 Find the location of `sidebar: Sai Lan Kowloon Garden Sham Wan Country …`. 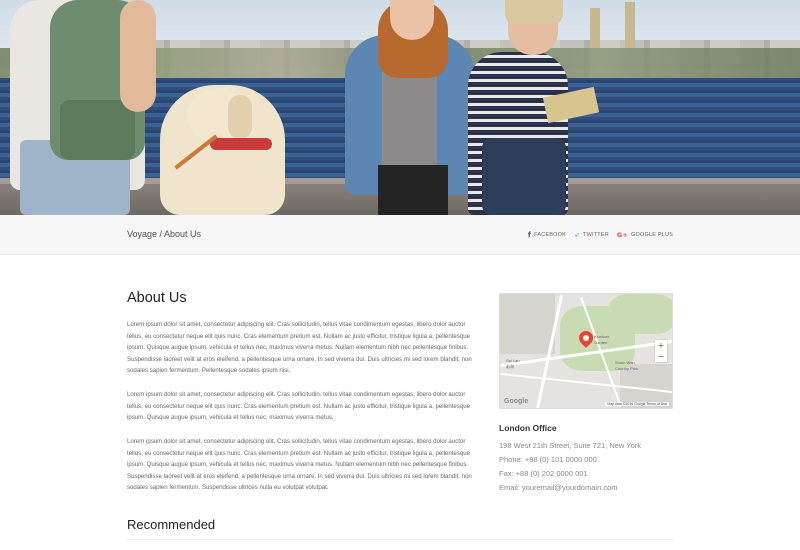

sidebar: Sai Lan Kowloon Garden Sham Wan Country … is located at coordinates (586, 392).